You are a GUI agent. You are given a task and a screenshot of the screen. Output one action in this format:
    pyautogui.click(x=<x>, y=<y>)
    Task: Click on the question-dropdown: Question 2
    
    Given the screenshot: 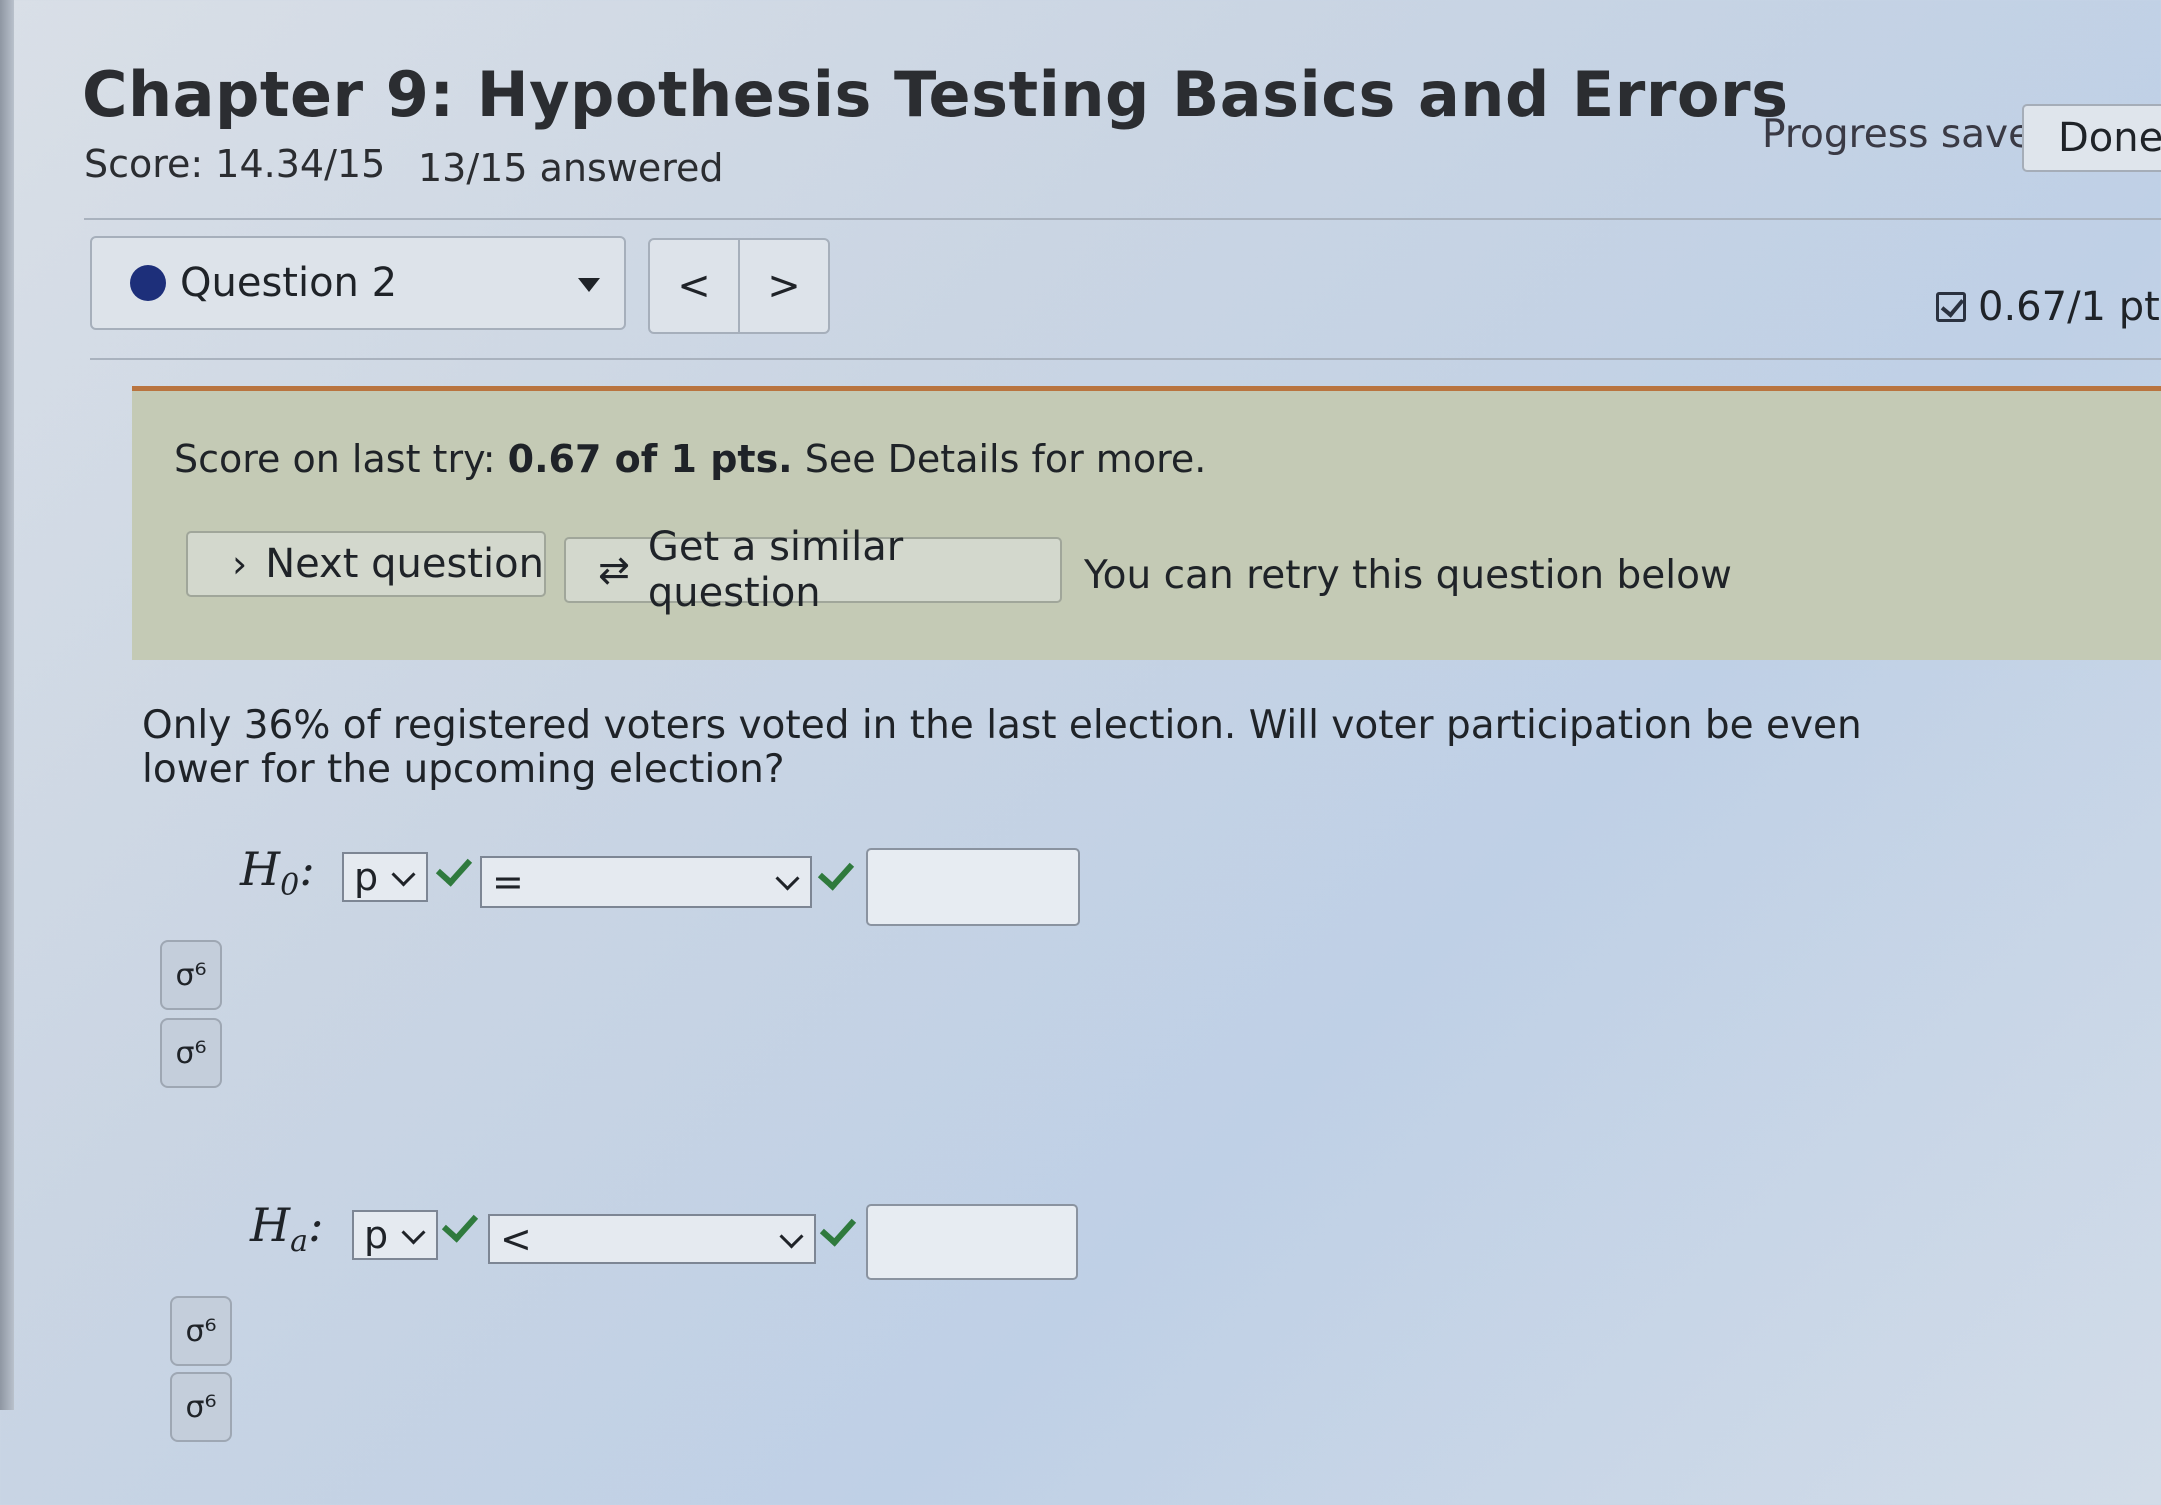 What is the action you would take?
    pyautogui.click(x=358, y=283)
    